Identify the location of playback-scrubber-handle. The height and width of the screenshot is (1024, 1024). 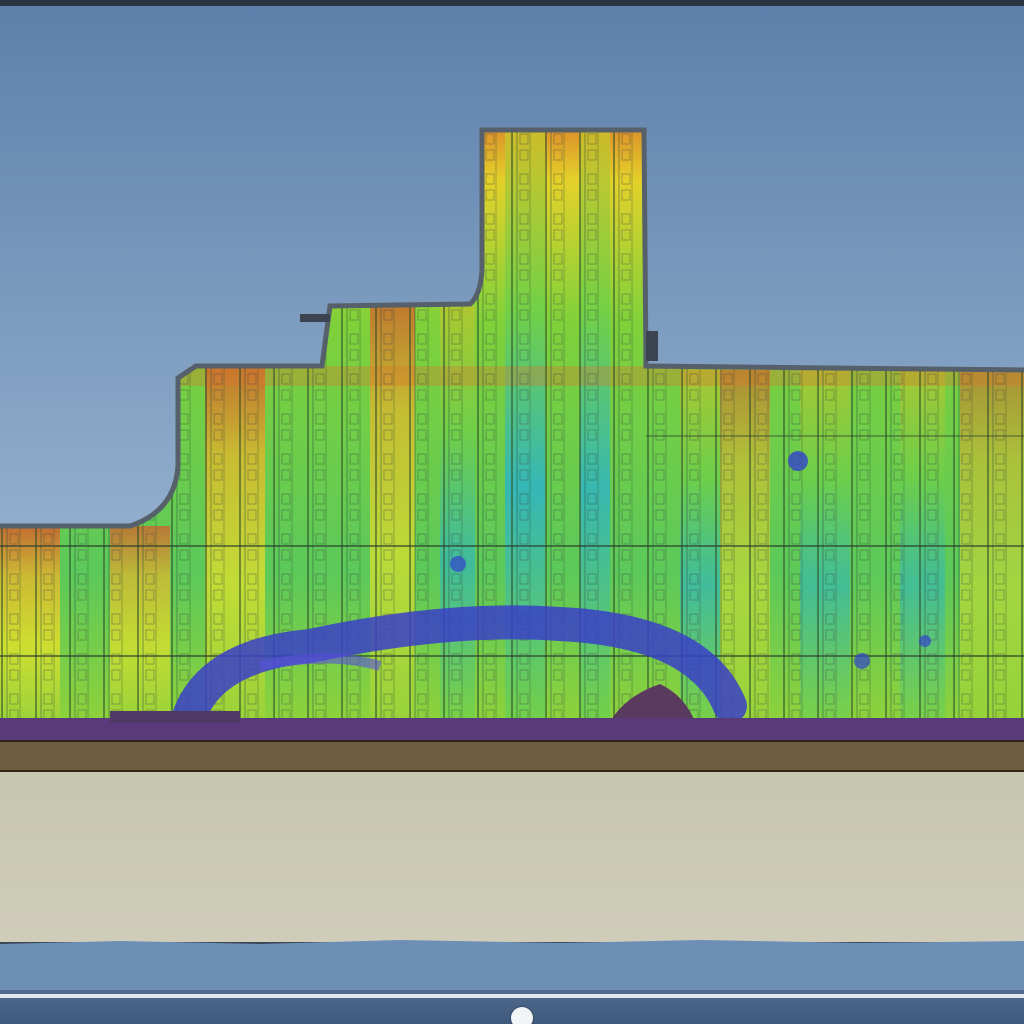
(522, 1015).